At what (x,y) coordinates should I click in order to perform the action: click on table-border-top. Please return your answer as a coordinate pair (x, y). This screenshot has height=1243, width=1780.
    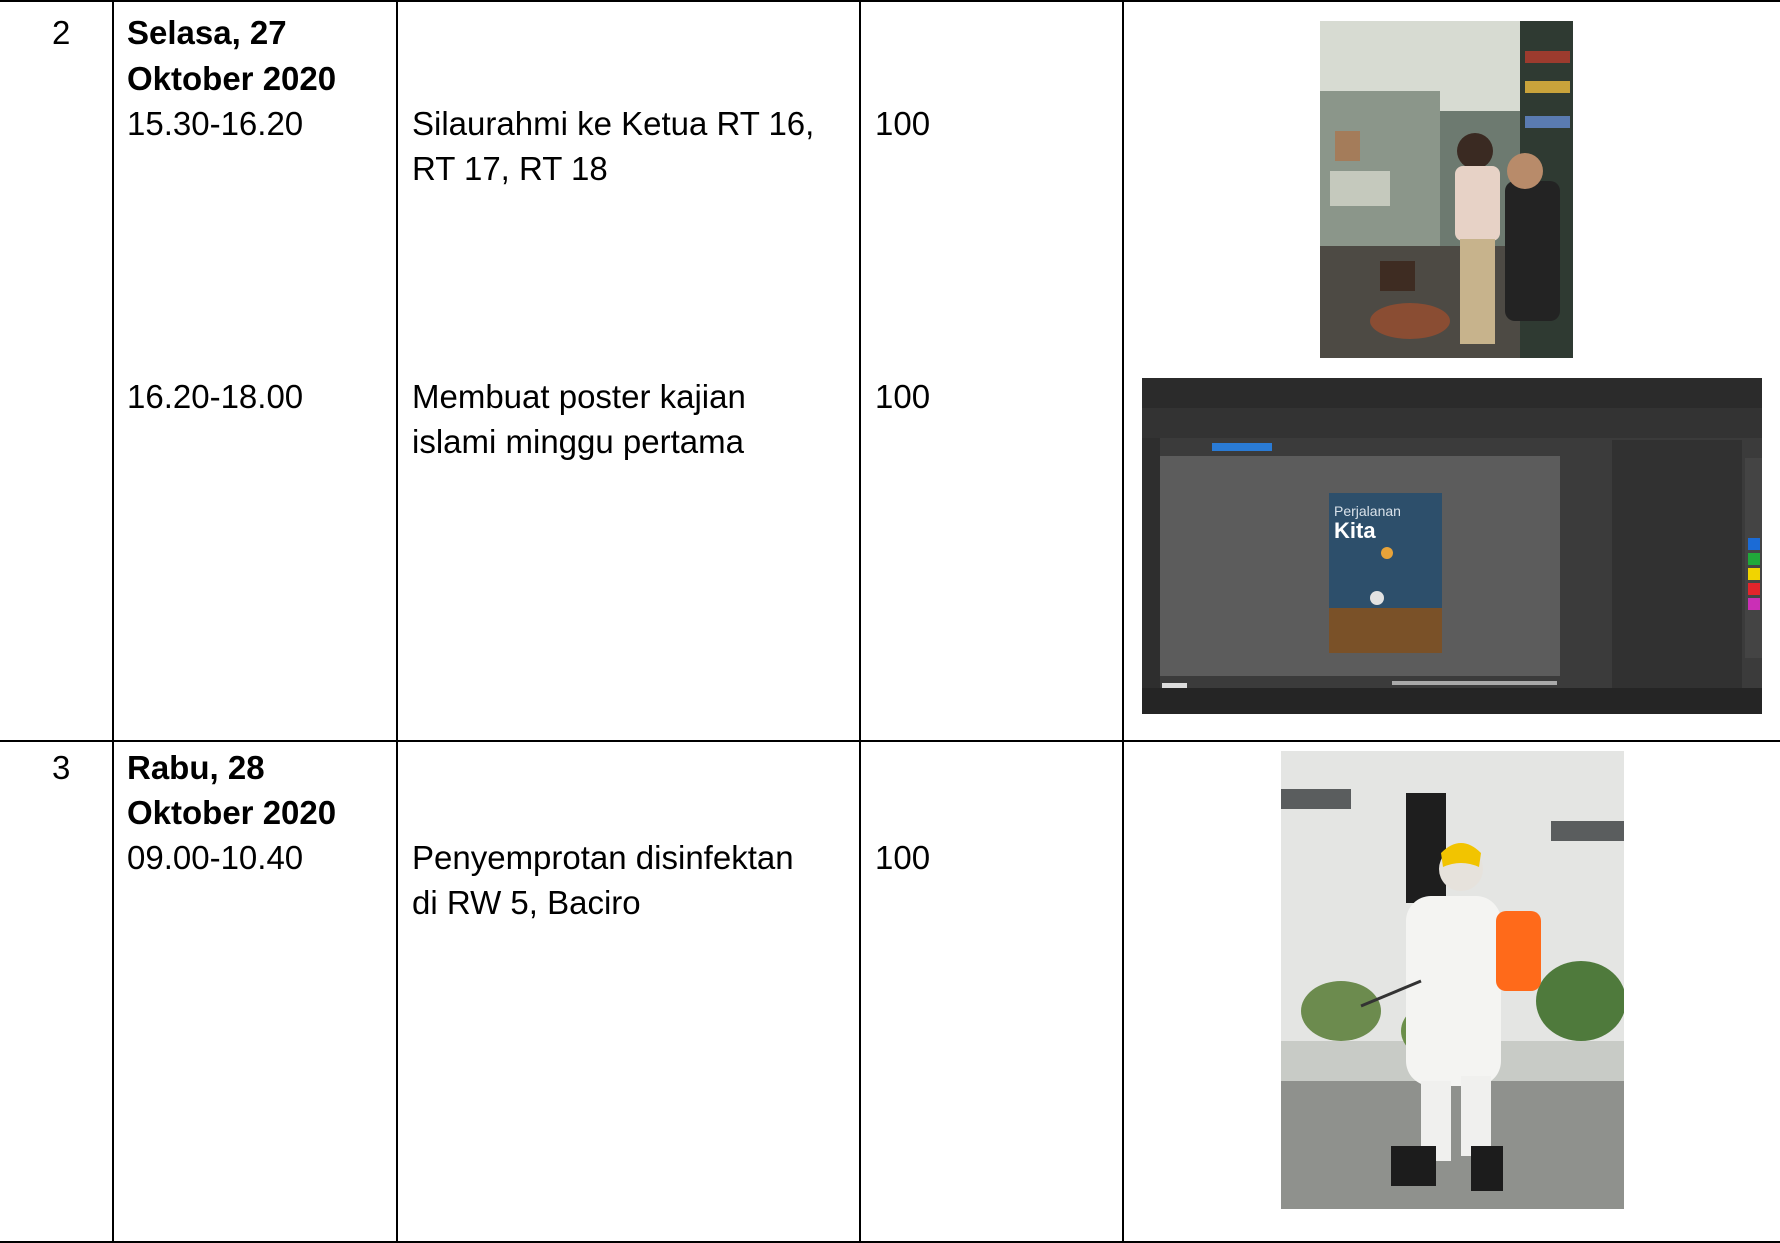
    Looking at the image, I should click on (890, 1).